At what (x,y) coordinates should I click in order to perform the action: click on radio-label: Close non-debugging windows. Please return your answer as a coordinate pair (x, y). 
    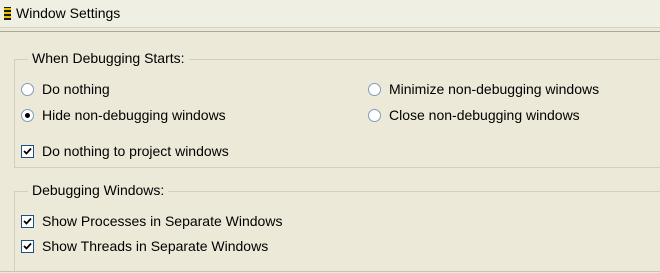
    Looking at the image, I should click on (484, 115).